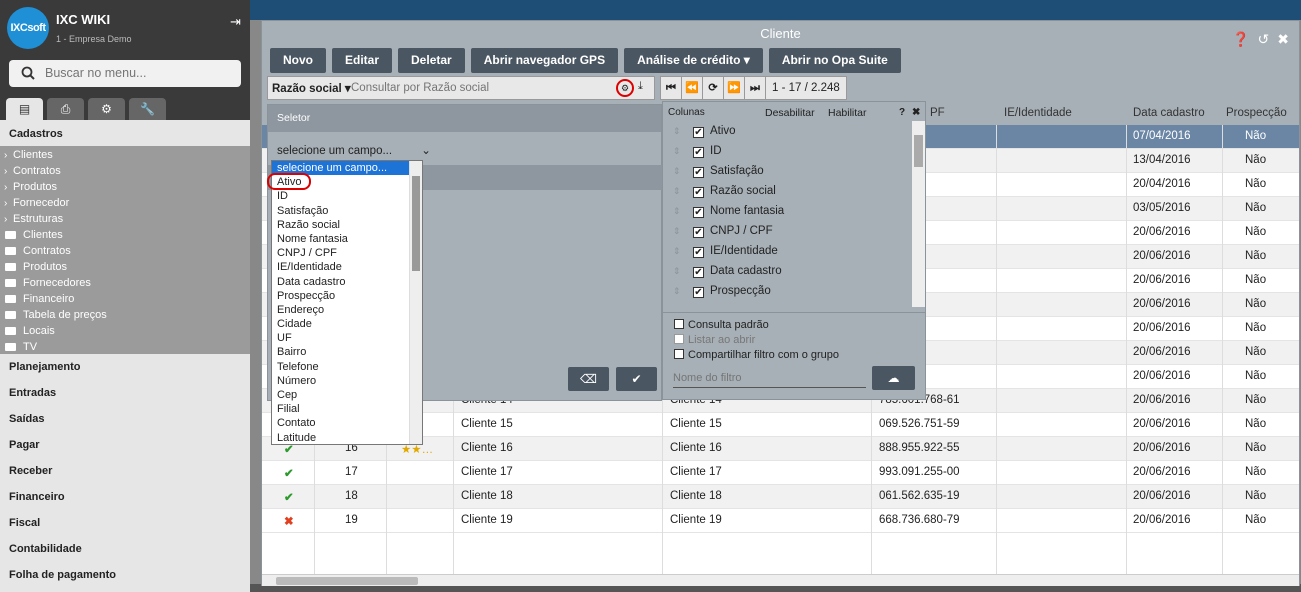  Describe the element at coordinates (1256, 113) in the screenshot. I see `header-prospect: Prospecção` at that location.